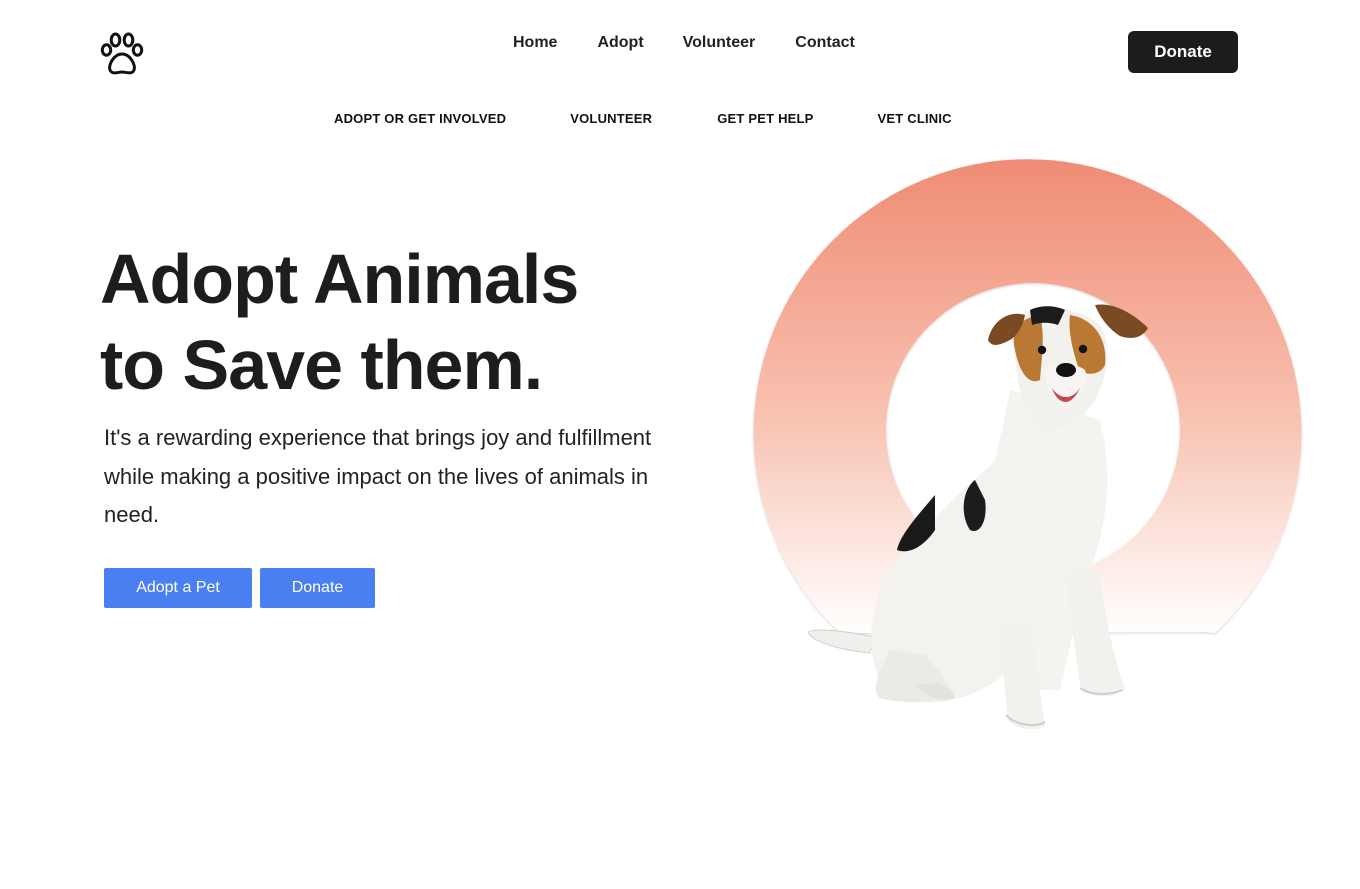 The image size is (1360, 889). I want to click on donate-button: Donate, so click(317, 588).